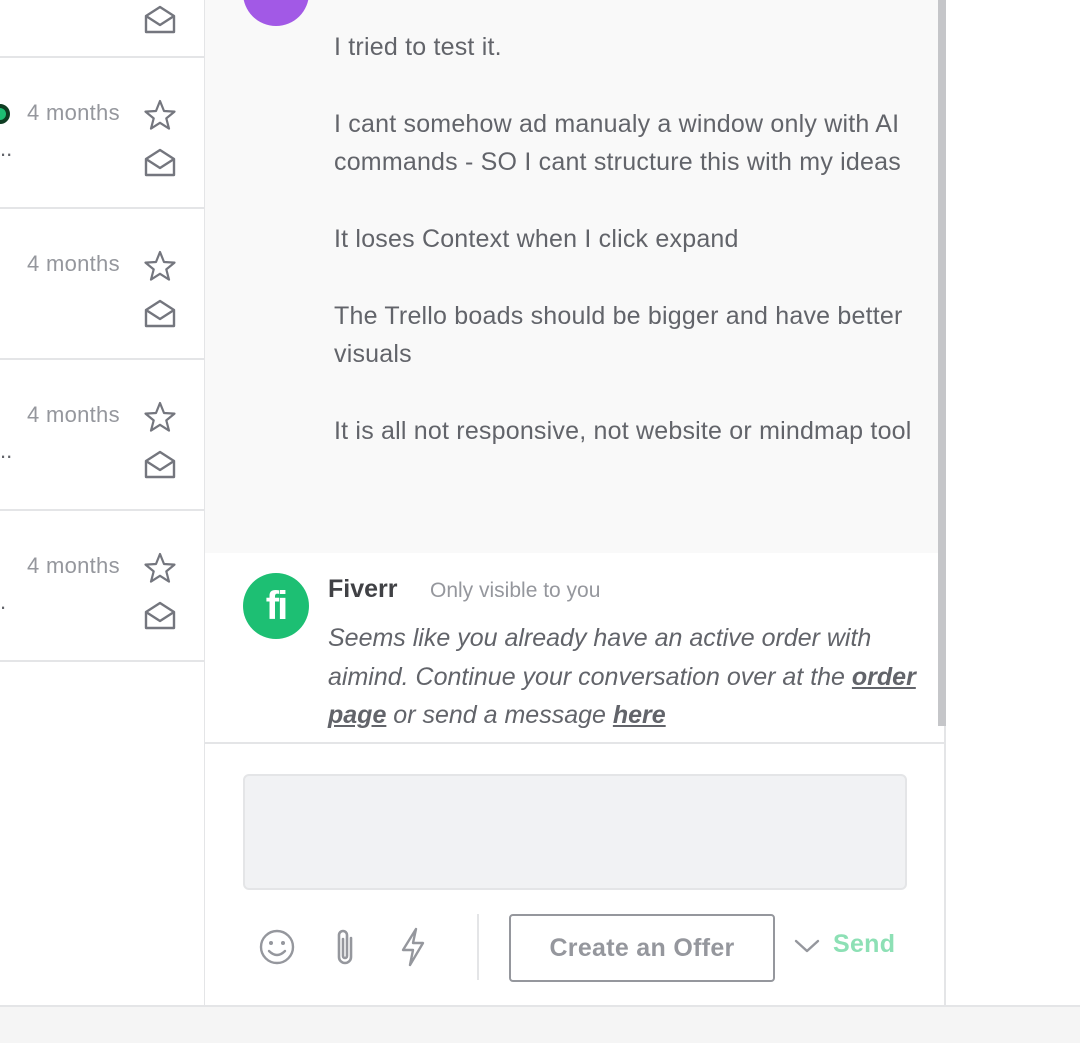  Describe the element at coordinates (515, 590) in the screenshot. I see `visibility-note: Only visible to you` at that location.